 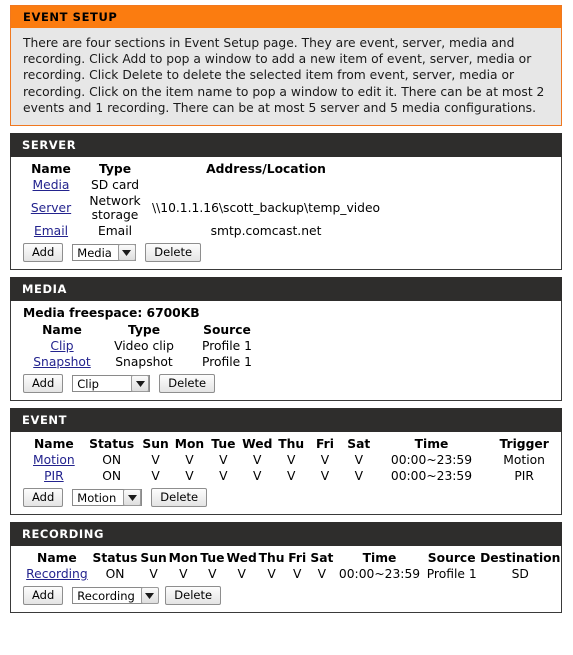 What do you see at coordinates (111, 313) in the screenshot?
I see `media-freespace-label: Media freespace: 6700KB` at bounding box center [111, 313].